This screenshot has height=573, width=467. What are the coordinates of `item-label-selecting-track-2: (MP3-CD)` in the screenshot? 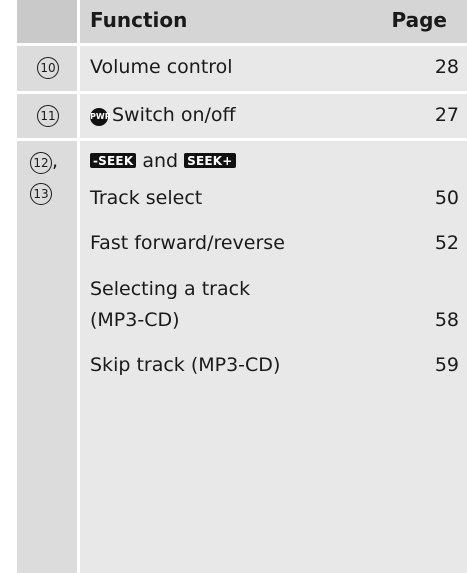 It's located at (135, 320).